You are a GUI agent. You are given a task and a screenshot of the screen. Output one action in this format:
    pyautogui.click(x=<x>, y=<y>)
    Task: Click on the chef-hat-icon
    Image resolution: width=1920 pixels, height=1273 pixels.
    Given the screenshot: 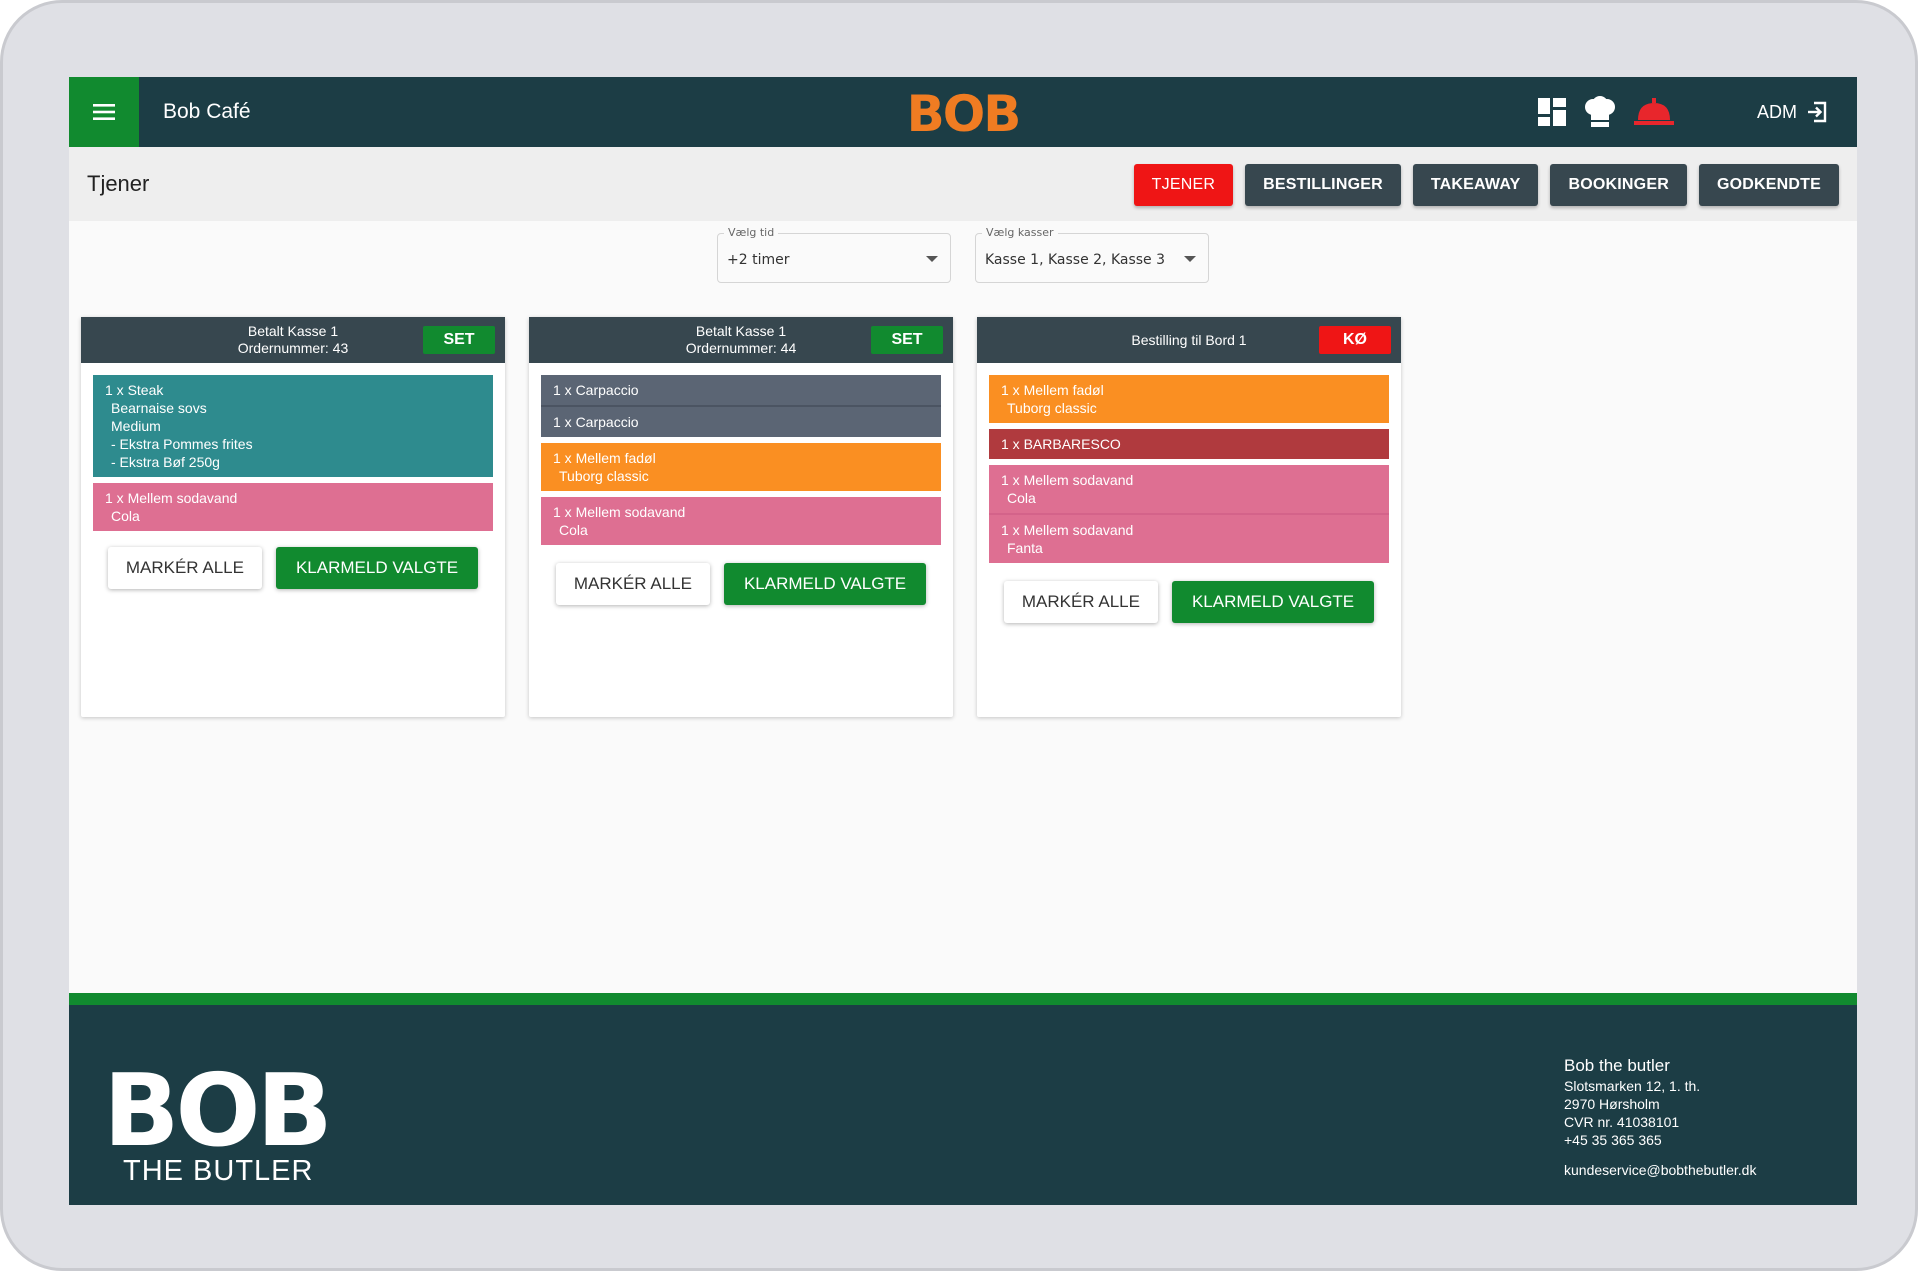 What is the action you would take?
    pyautogui.click(x=1600, y=112)
    